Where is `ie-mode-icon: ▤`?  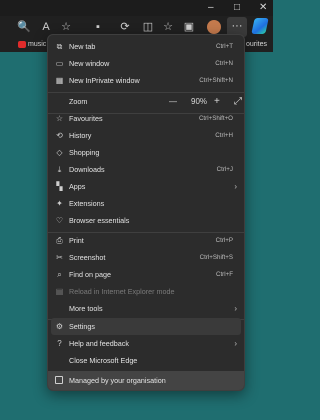
ie-mode-icon: ▤ is located at coordinates (59, 291).